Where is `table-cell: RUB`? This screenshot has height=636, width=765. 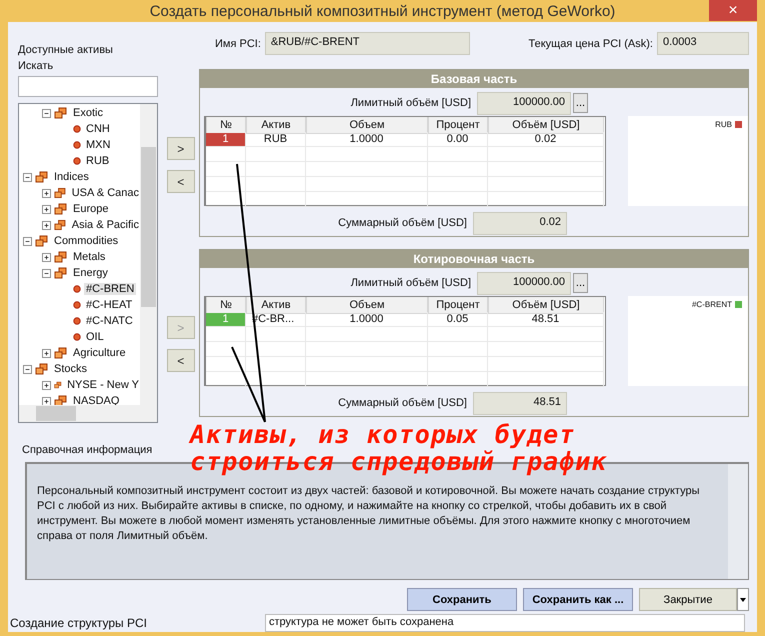 table-cell: RUB is located at coordinates (276, 139).